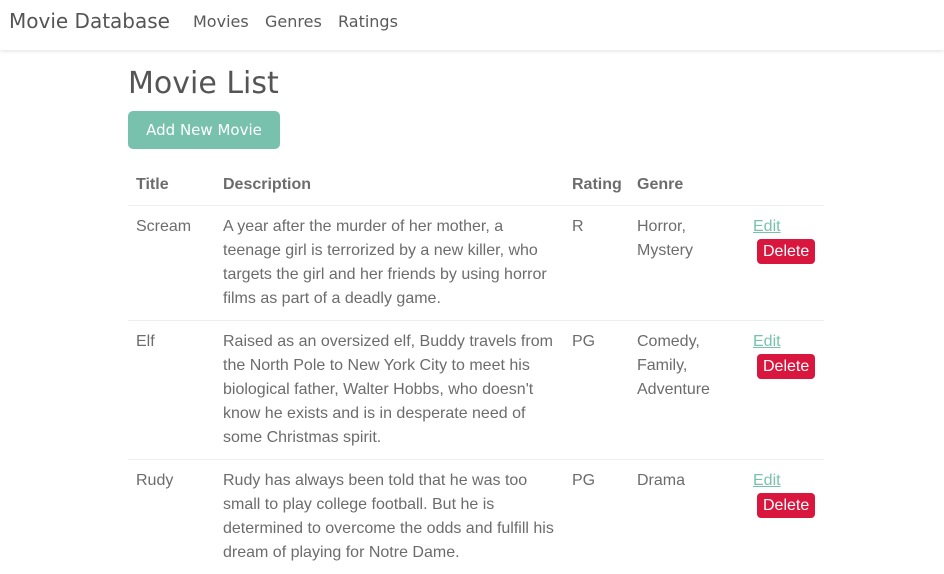 The height and width of the screenshot is (574, 944). Describe the element at coordinates (596, 183) in the screenshot. I see `column-header-rating: Rating` at that location.